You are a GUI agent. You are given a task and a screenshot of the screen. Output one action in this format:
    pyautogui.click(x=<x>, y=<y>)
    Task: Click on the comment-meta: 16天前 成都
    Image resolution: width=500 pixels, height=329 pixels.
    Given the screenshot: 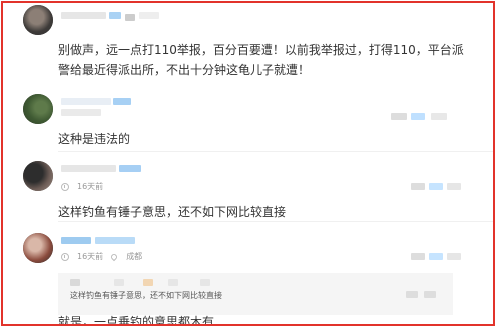 What is the action you would take?
    pyautogui.click(x=101, y=256)
    